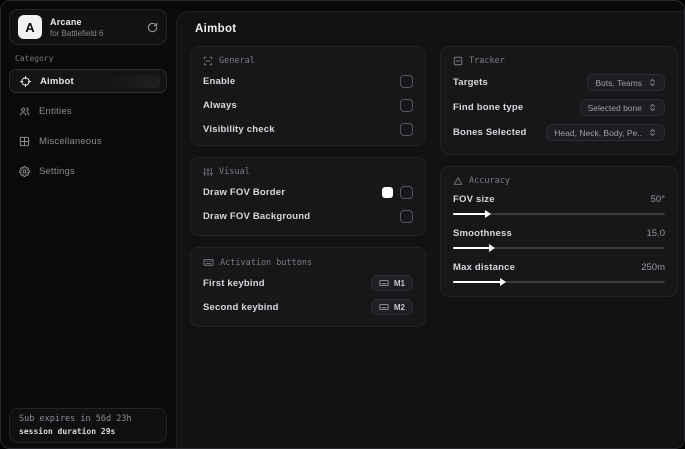  I want to click on smoothness-slider, so click(559, 248).